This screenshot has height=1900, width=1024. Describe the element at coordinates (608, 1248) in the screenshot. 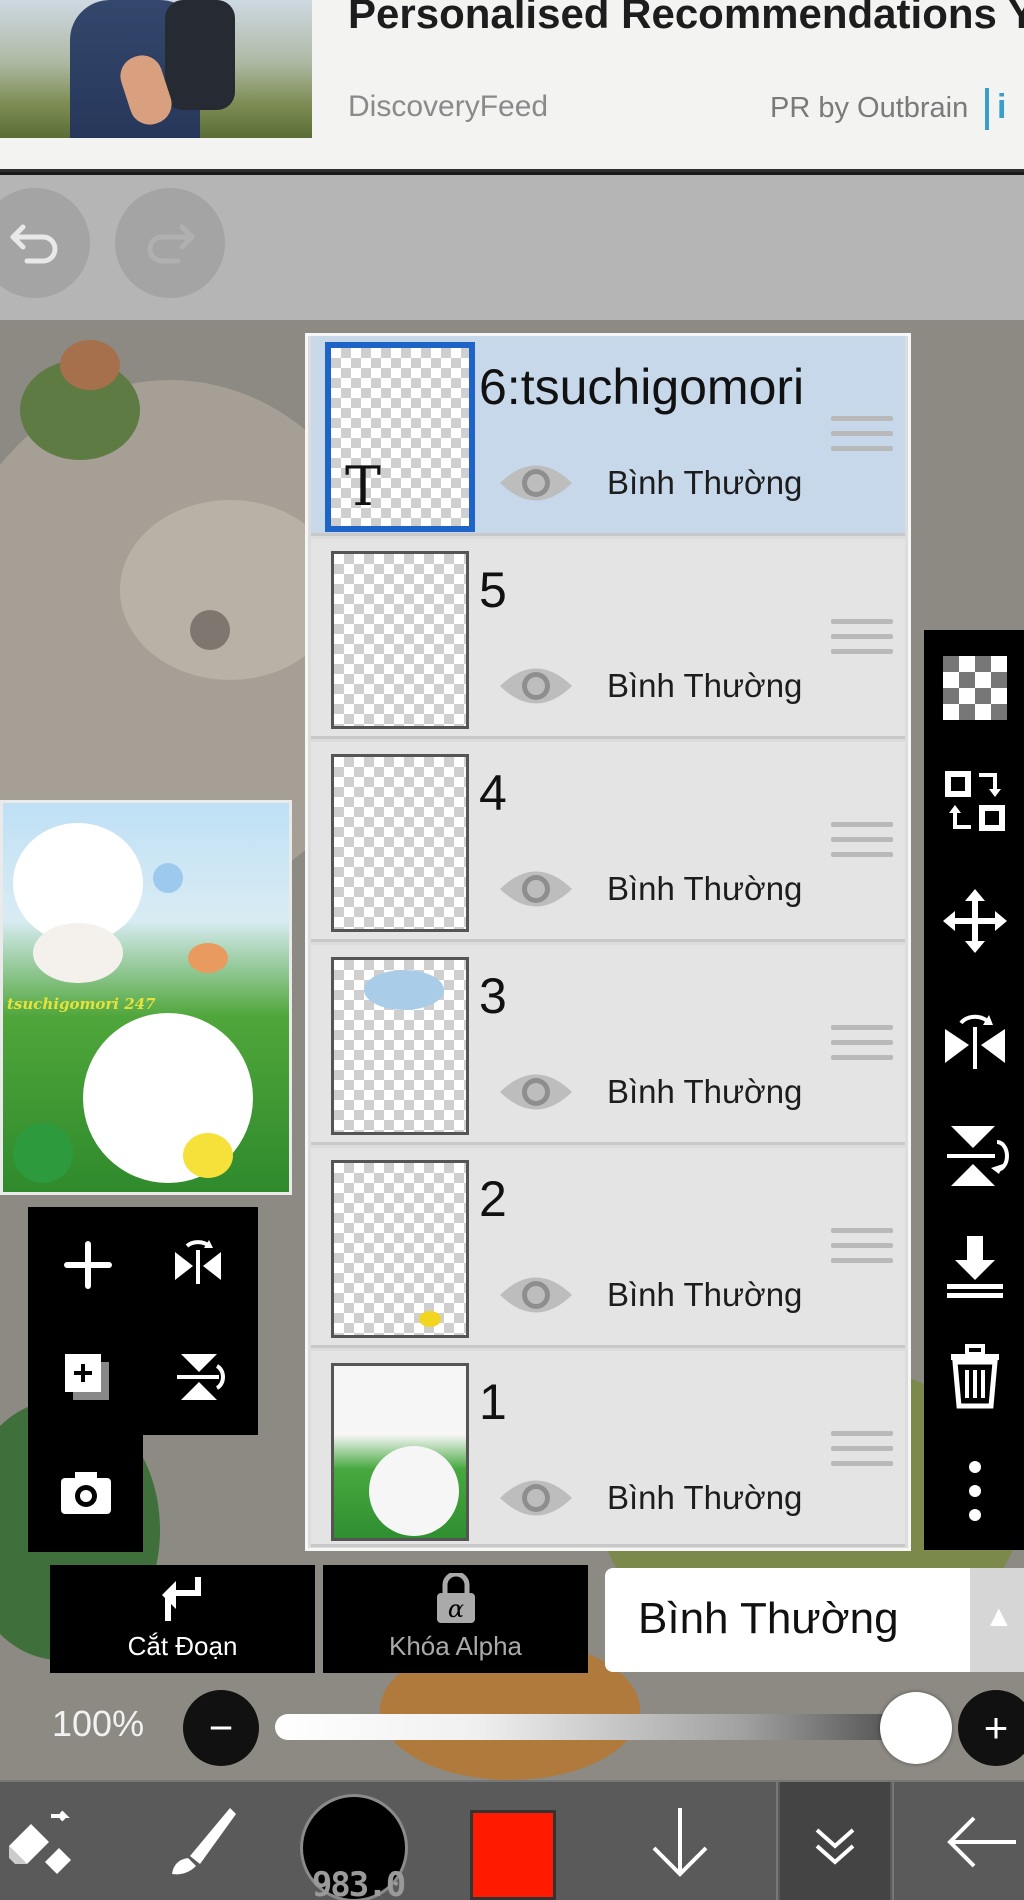

I see `layer-row: 2 Bình Thường` at that location.